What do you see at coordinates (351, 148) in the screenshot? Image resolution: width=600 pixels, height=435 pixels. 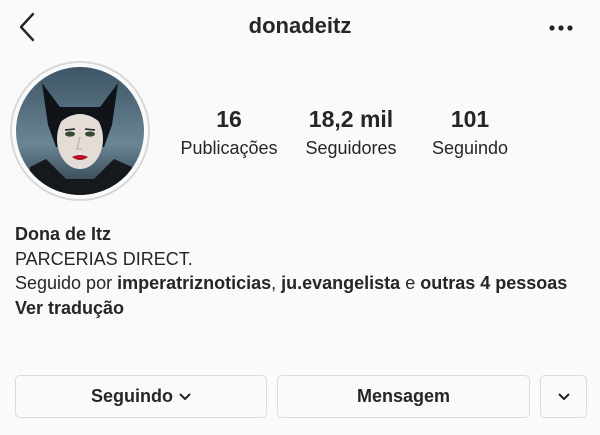 I see `followers-count-label: Seguidores` at bounding box center [351, 148].